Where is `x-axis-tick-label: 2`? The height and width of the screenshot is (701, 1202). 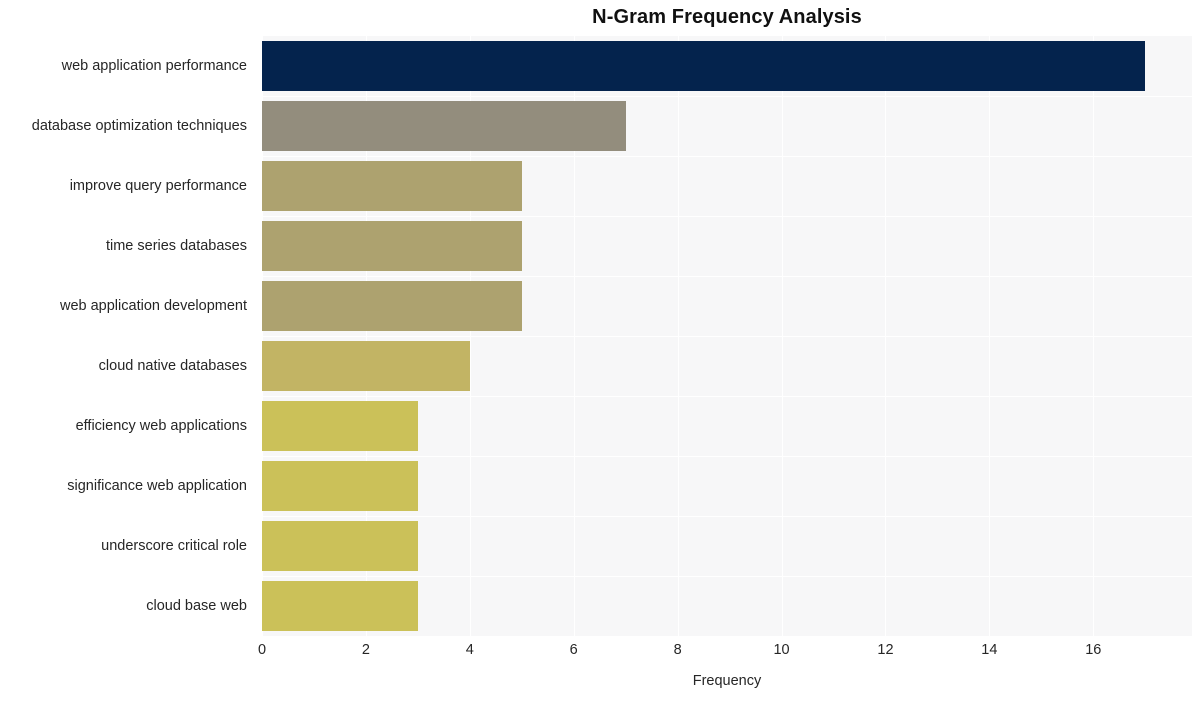
x-axis-tick-label: 2 is located at coordinates (365, 650).